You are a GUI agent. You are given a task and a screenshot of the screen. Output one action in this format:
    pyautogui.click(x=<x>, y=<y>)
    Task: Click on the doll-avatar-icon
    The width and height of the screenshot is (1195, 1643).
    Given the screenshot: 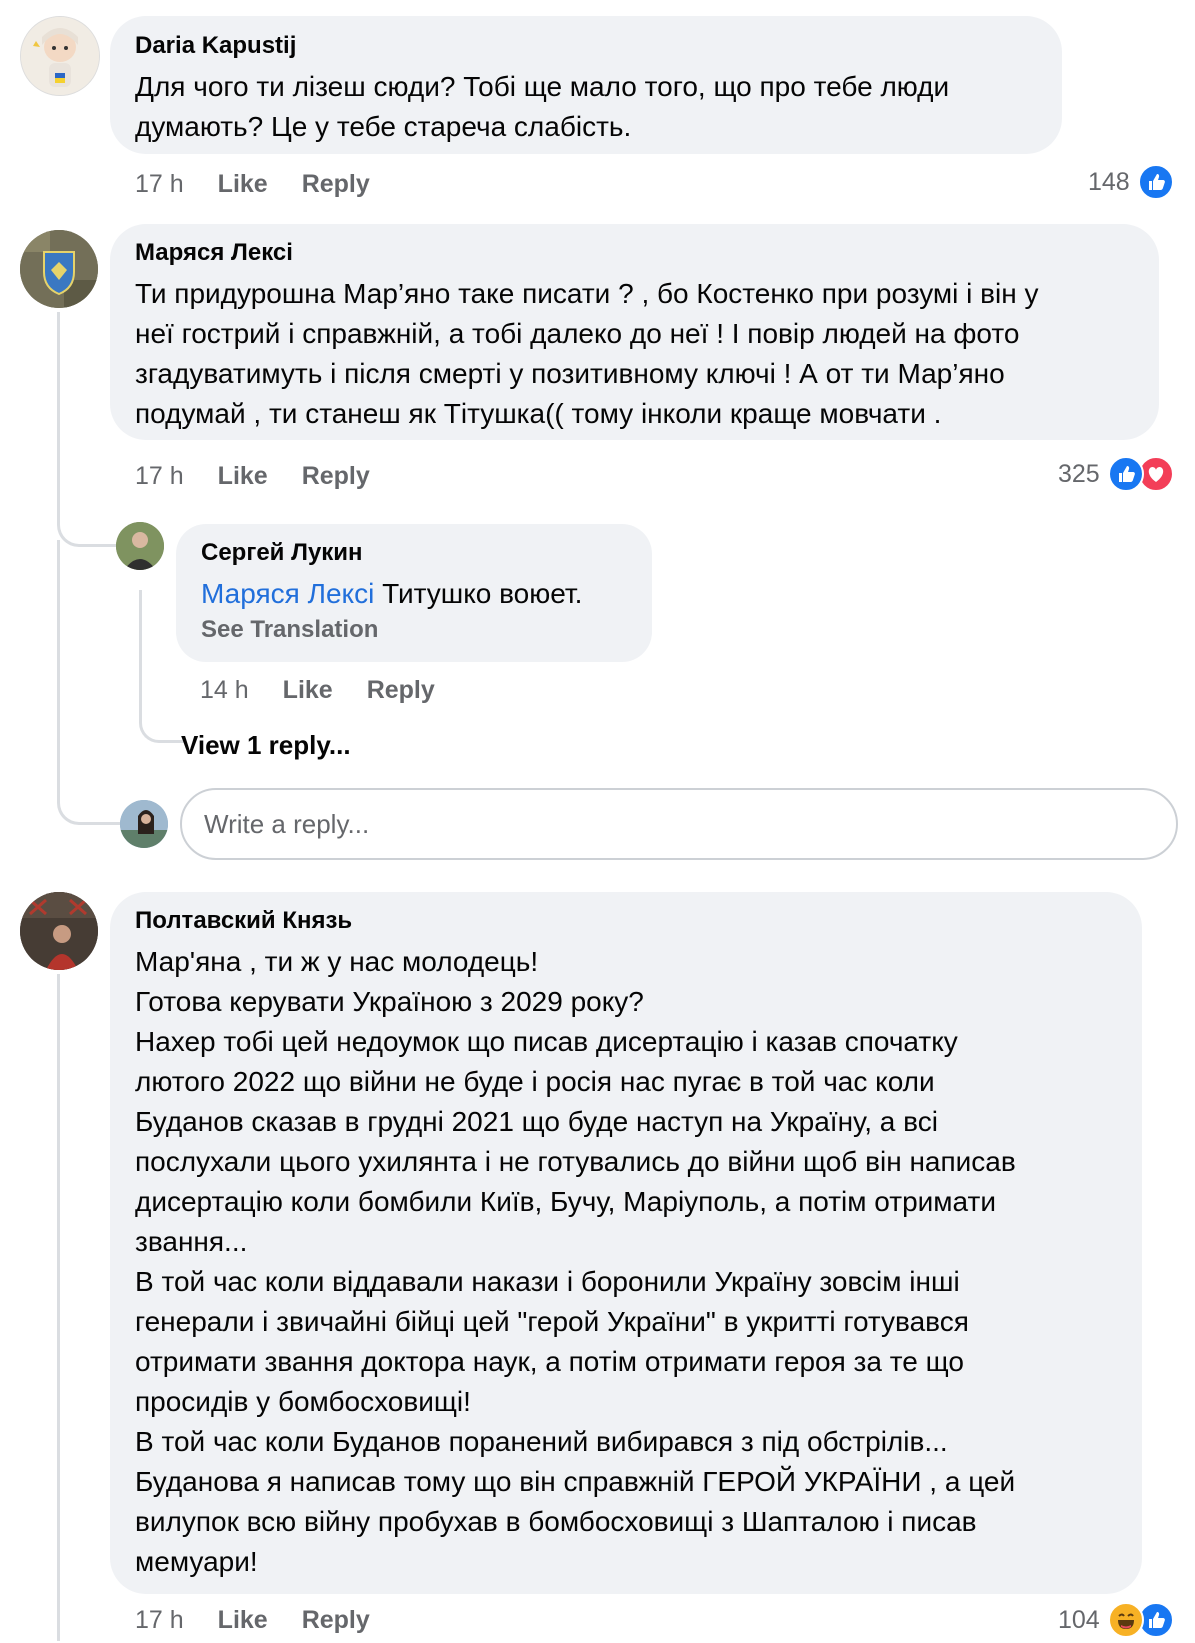 What is the action you would take?
    pyautogui.click(x=60, y=56)
    